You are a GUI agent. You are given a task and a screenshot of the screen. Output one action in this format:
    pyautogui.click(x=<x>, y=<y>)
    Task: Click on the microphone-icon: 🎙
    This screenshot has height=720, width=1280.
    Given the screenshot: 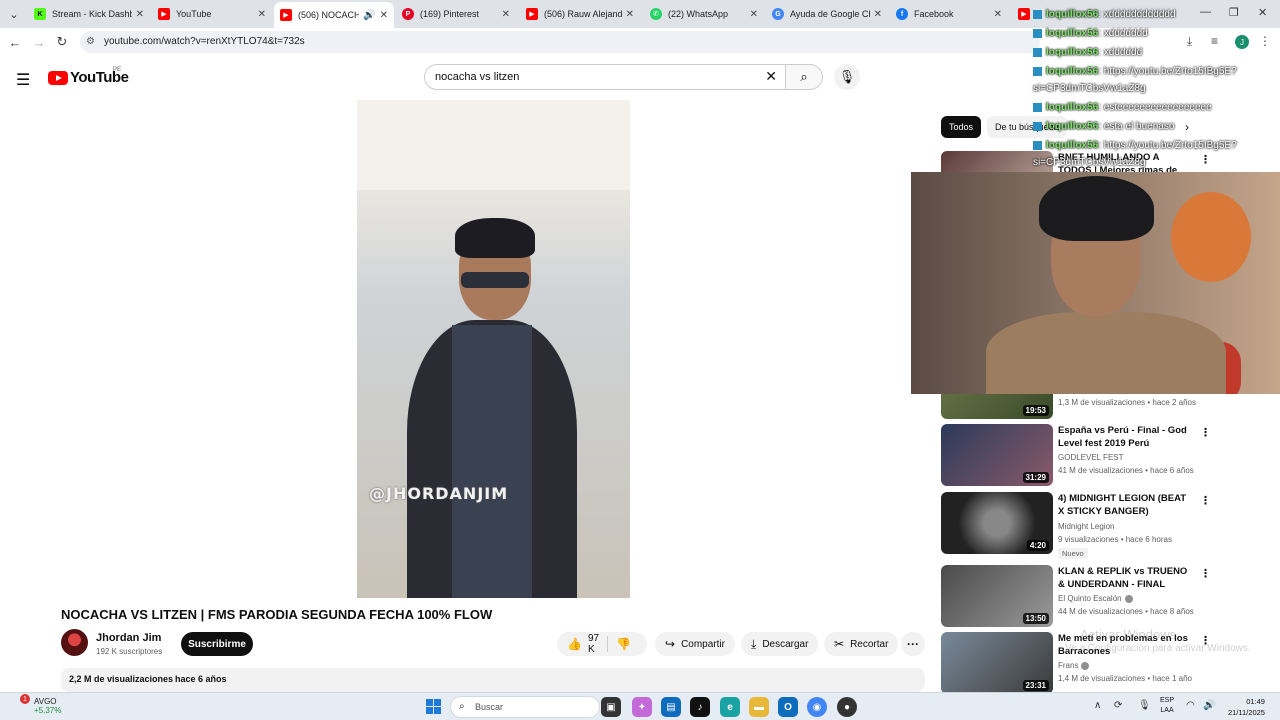 What is the action you would take?
    pyautogui.click(x=1144, y=705)
    